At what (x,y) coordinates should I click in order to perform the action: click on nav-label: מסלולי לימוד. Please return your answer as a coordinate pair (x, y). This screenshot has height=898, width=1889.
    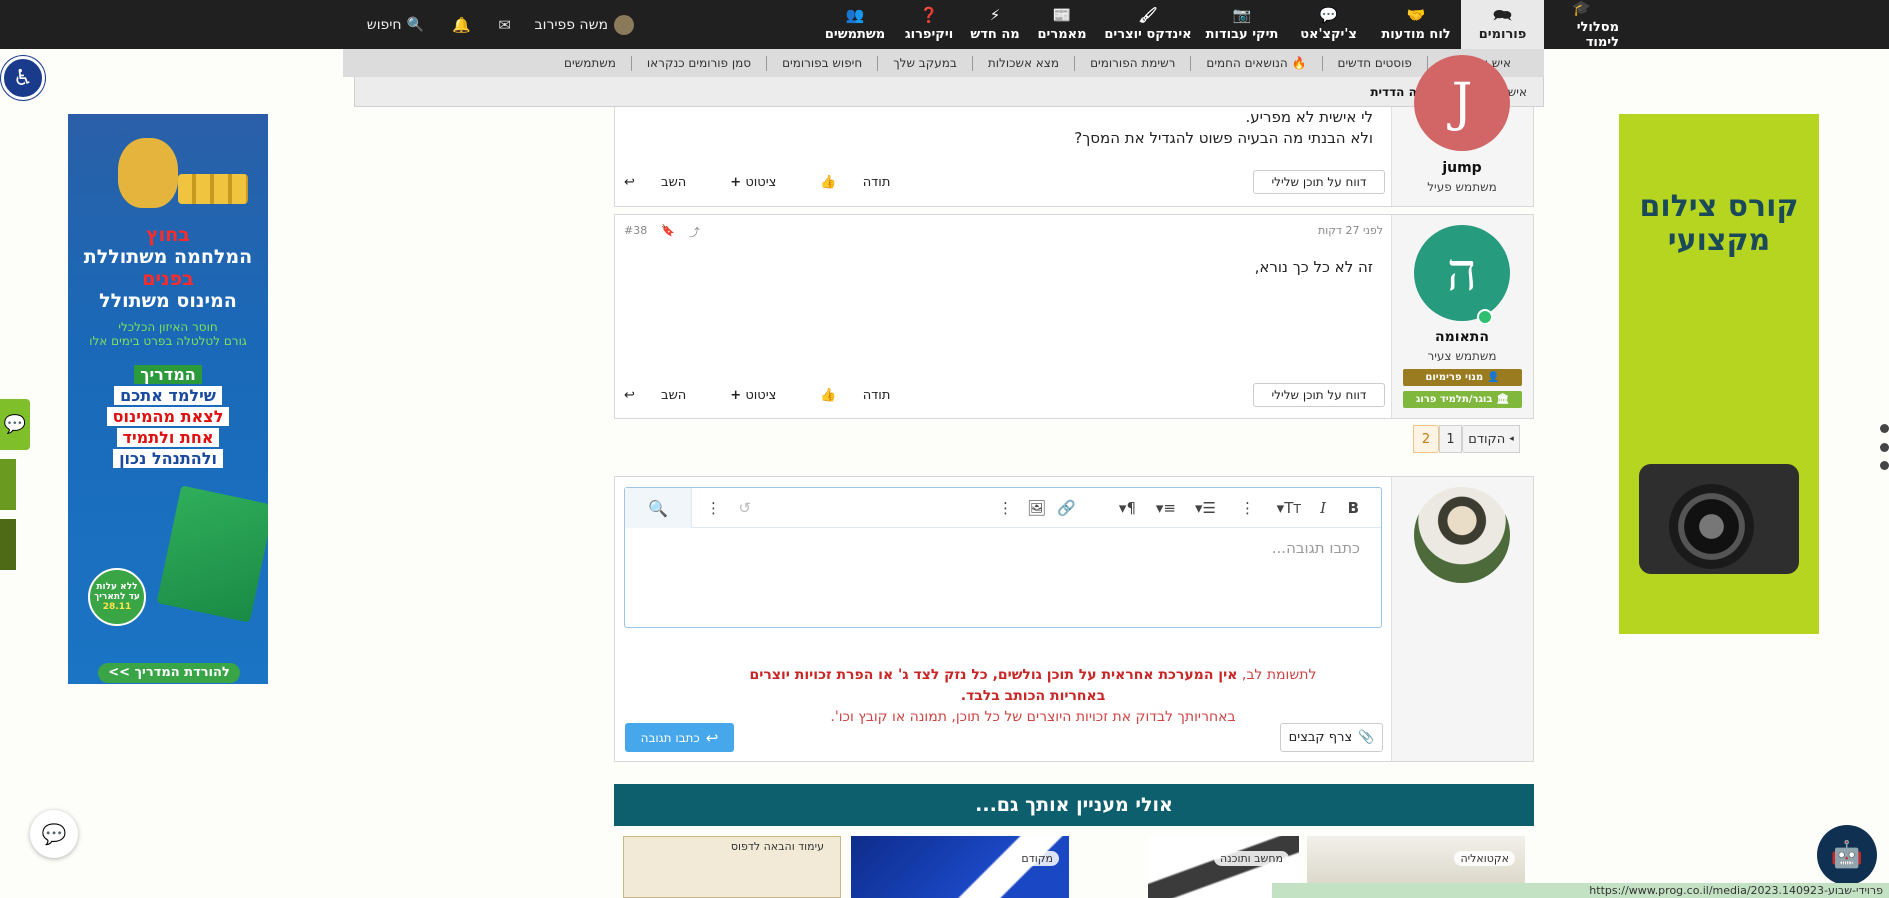
    Looking at the image, I should click on (1597, 34).